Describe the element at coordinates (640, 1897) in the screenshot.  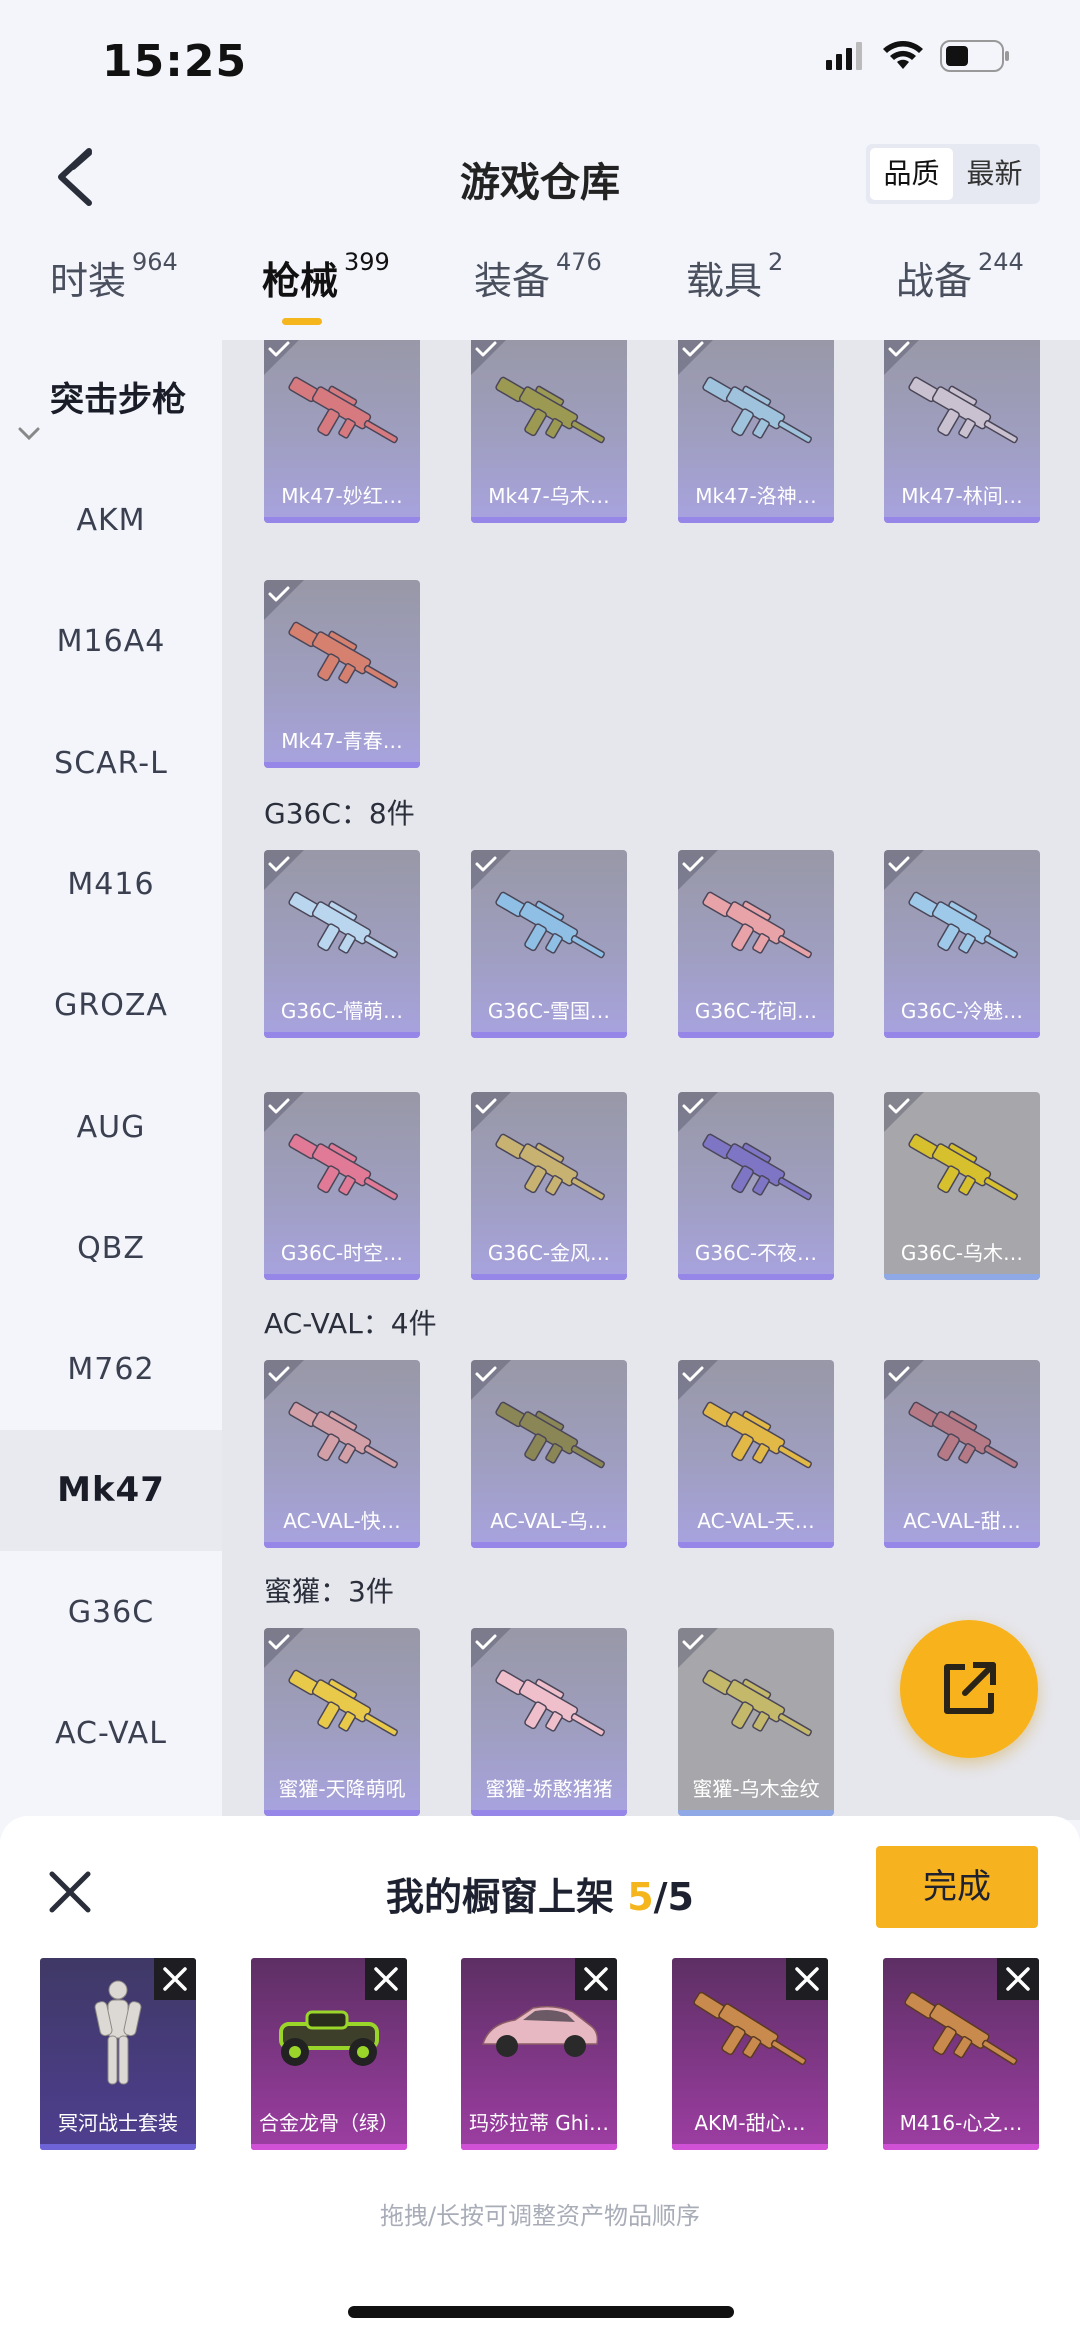
I see `showcase-current-count: 5` at that location.